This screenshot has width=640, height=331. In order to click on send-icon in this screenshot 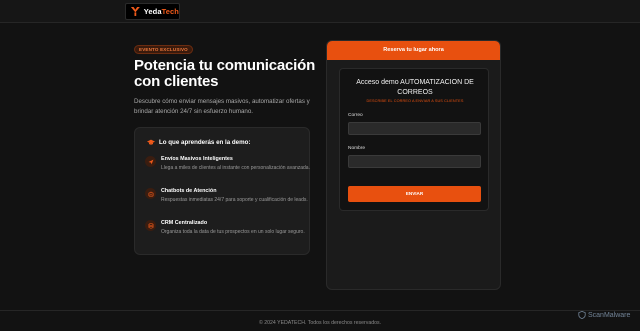, I will do `click(150, 161)`.